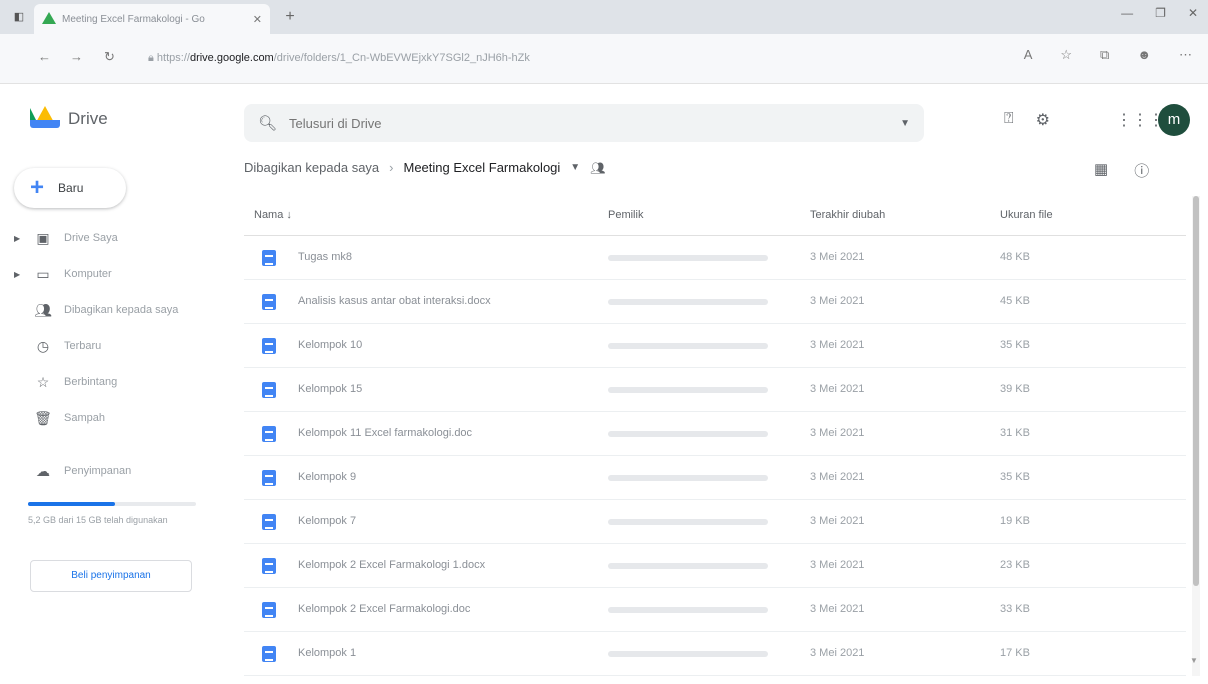  Describe the element at coordinates (1015, 345) in the screenshot. I see `file-size: 35 KB` at that location.